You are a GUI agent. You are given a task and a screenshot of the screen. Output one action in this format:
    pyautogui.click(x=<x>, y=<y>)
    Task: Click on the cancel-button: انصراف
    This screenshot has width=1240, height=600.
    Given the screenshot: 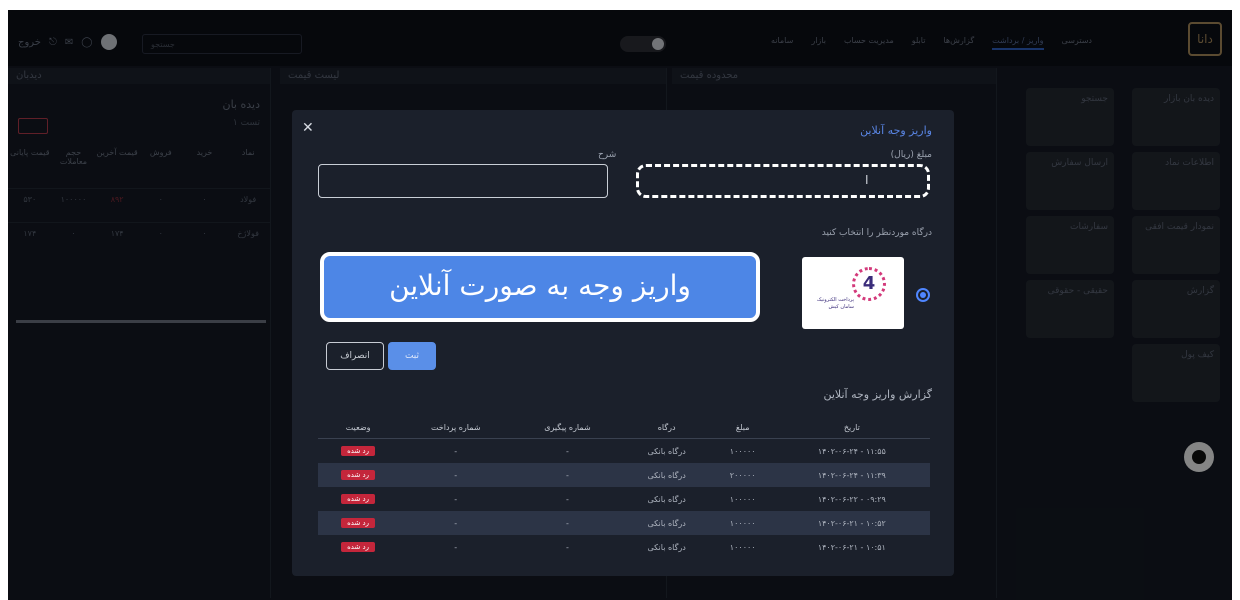 What is the action you would take?
    pyautogui.click(x=355, y=356)
    